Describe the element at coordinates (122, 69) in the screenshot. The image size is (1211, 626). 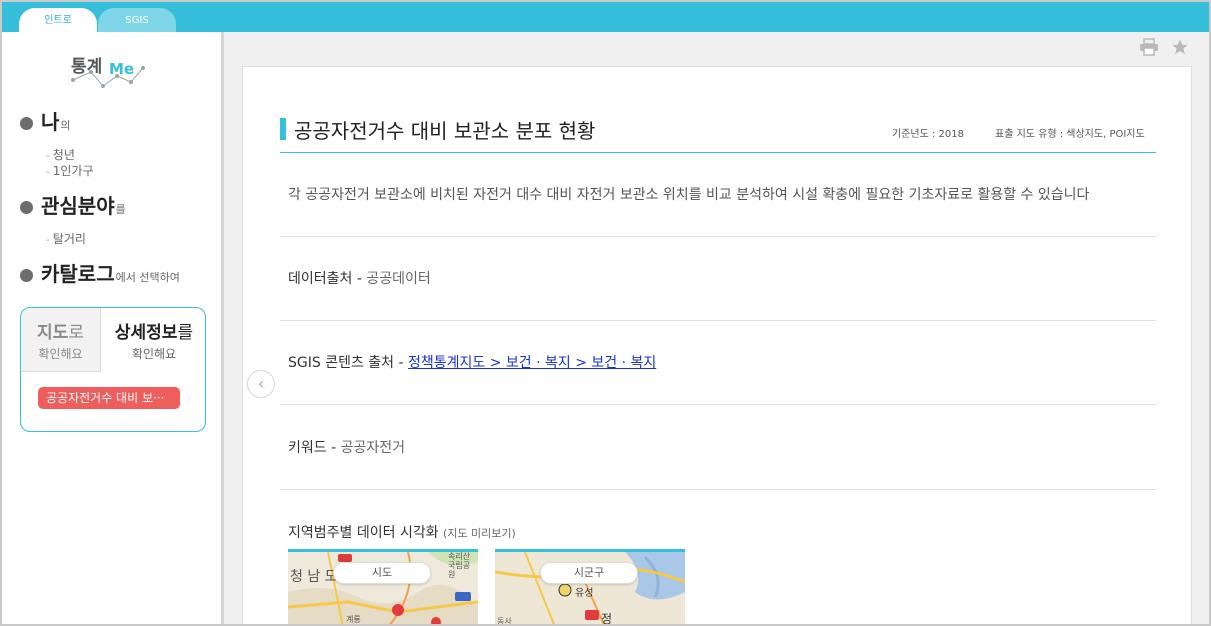
I see `logo-me-text: Me` at that location.